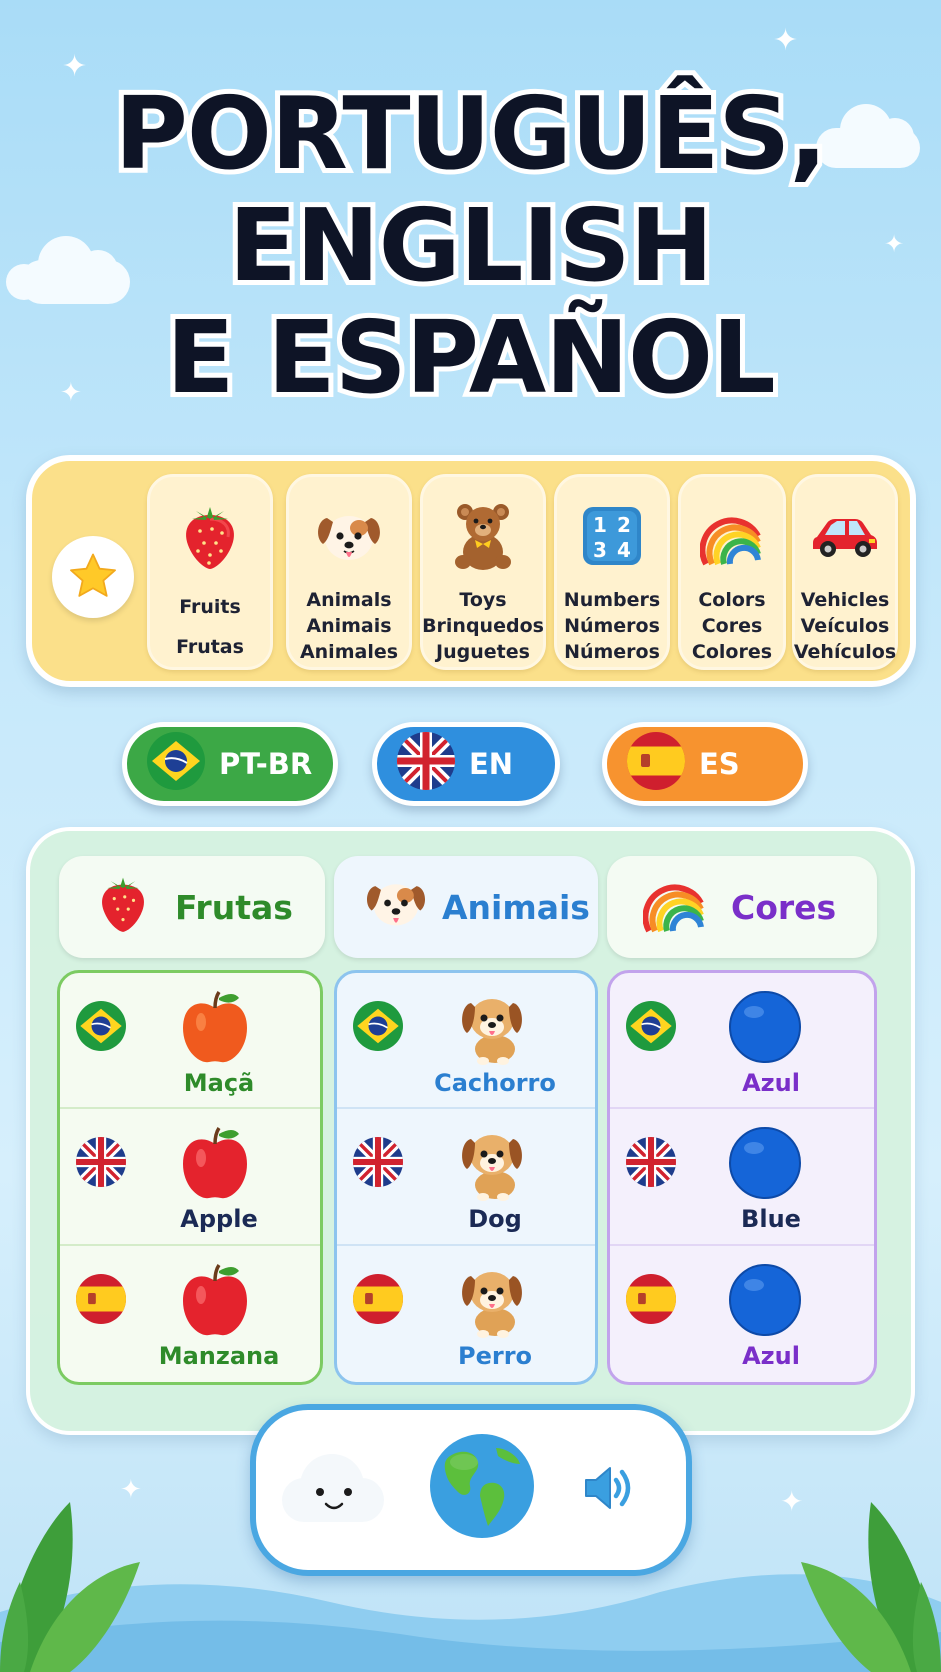 Image resolution: width=941 pixels, height=1672 pixels. I want to click on category-card-vehicles: Vehicles Veículos Vehículos, so click(845, 572).